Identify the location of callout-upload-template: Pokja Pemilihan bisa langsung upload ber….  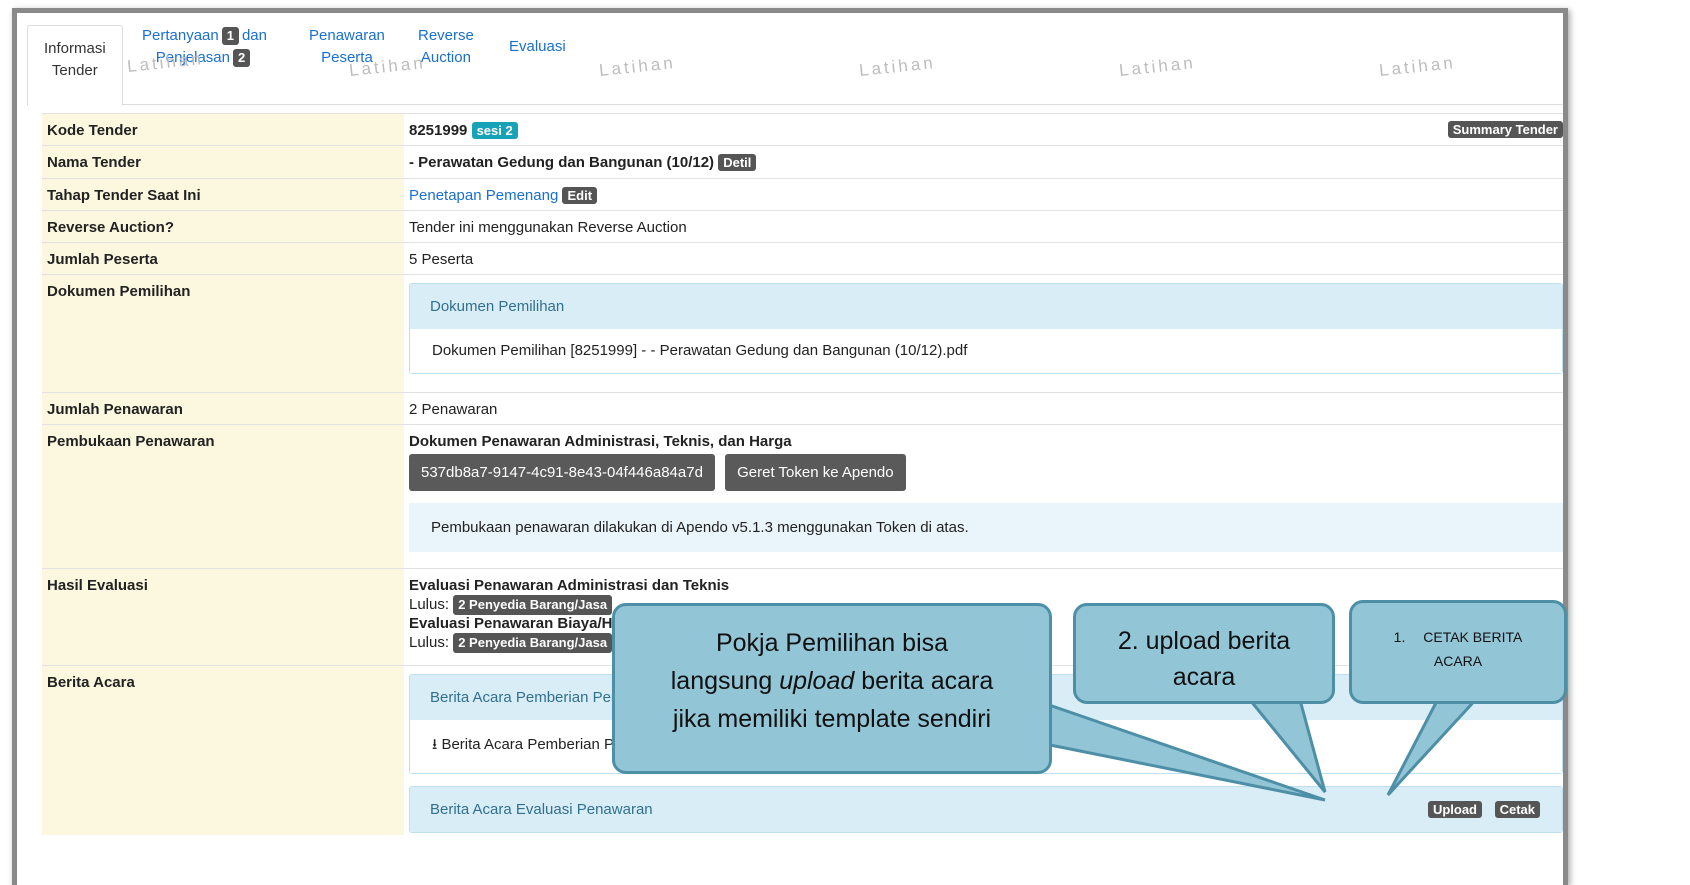
(832, 688).